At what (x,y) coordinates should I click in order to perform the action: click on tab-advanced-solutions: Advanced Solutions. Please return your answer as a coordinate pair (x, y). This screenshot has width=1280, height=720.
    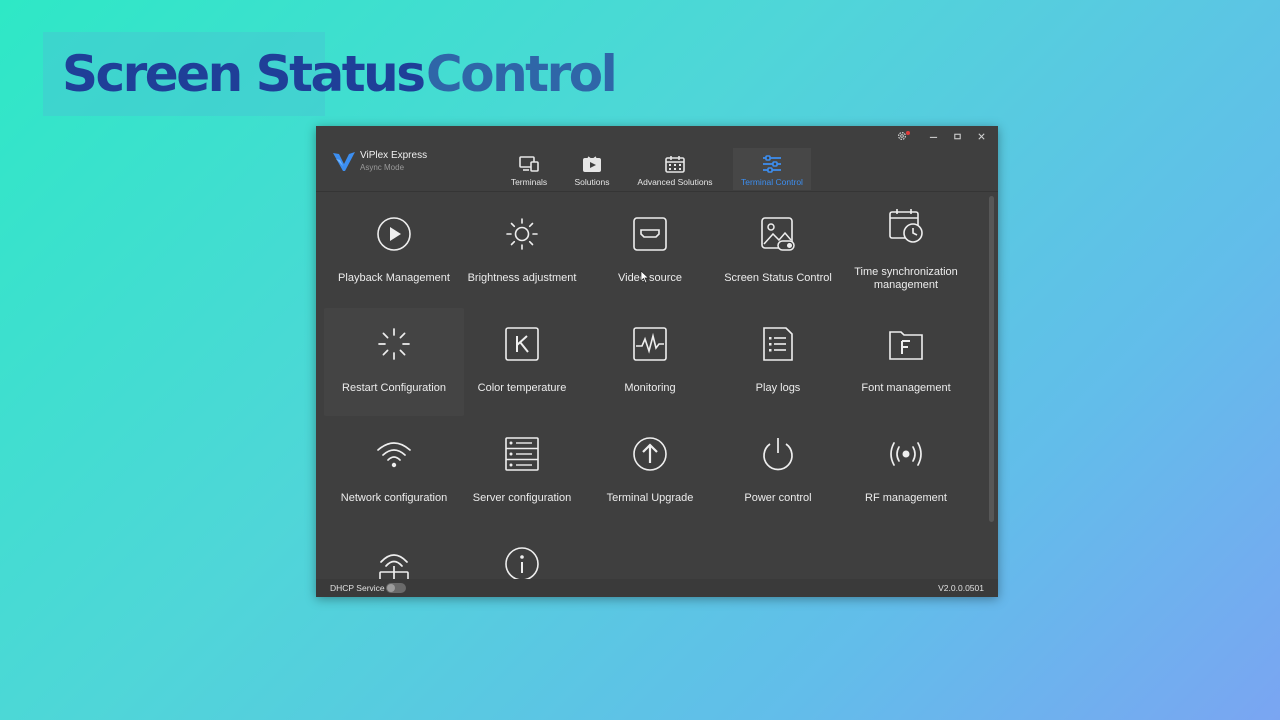
    Looking at the image, I should click on (675, 169).